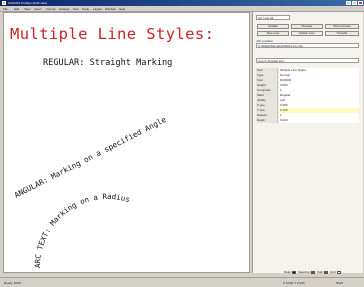  Describe the element at coordinates (319, 120) in the screenshot. I see `property-value: 0.020` at that location.